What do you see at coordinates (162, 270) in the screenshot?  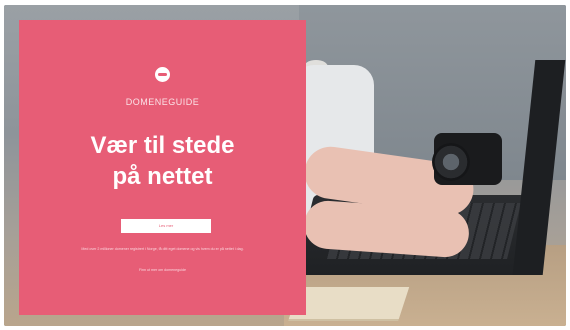 I see `more-info-link: Finn ut mer om domeneguide` at bounding box center [162, 270].